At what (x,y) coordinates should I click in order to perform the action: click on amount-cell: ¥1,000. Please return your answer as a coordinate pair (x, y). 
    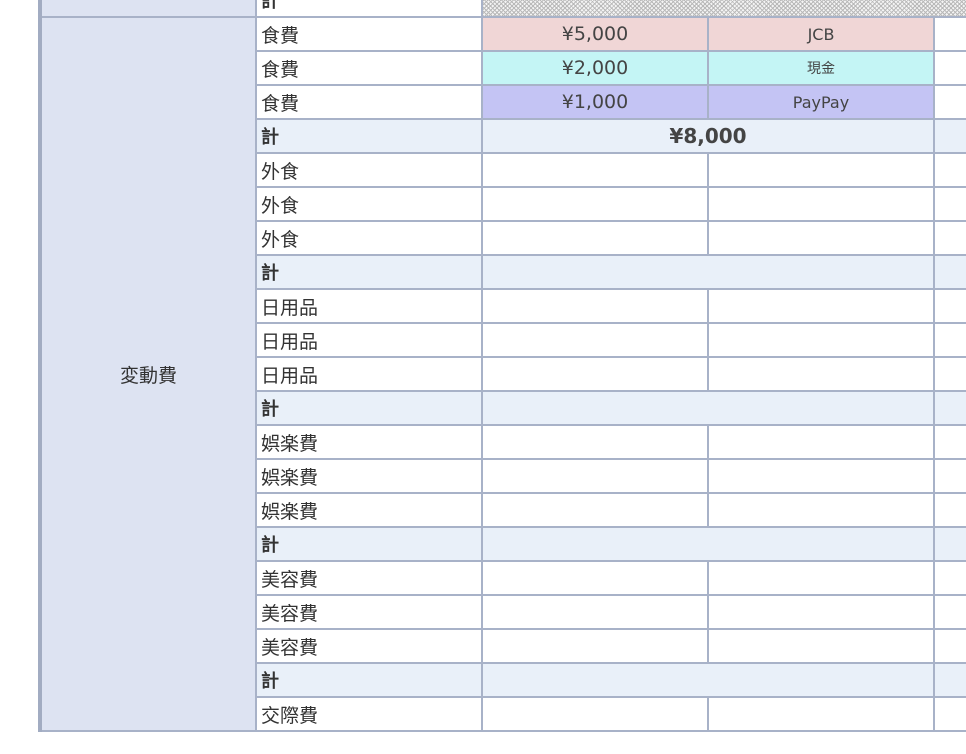
    Looking at the image, I should click on (595, 102).